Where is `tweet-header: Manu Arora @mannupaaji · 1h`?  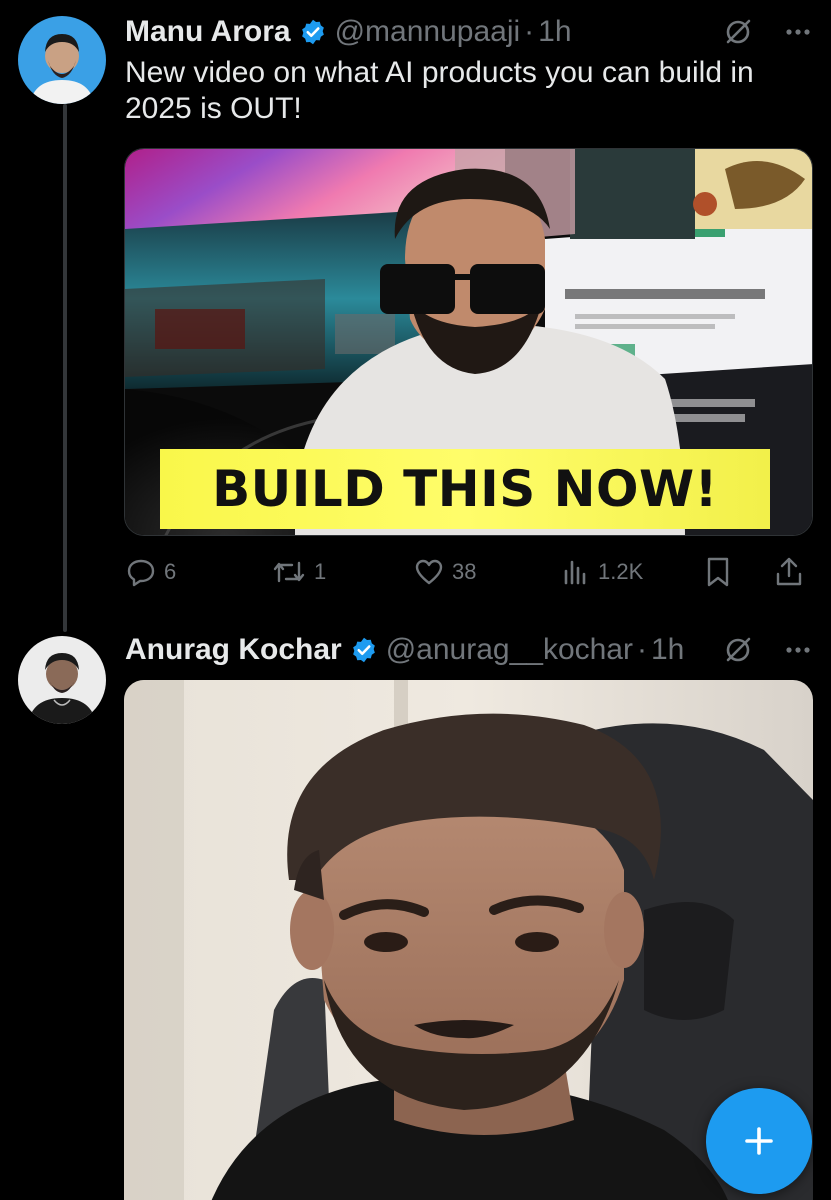 tweet-header: Manu Arora @mannupaaji · 1h is located at coordinates (348, 32).